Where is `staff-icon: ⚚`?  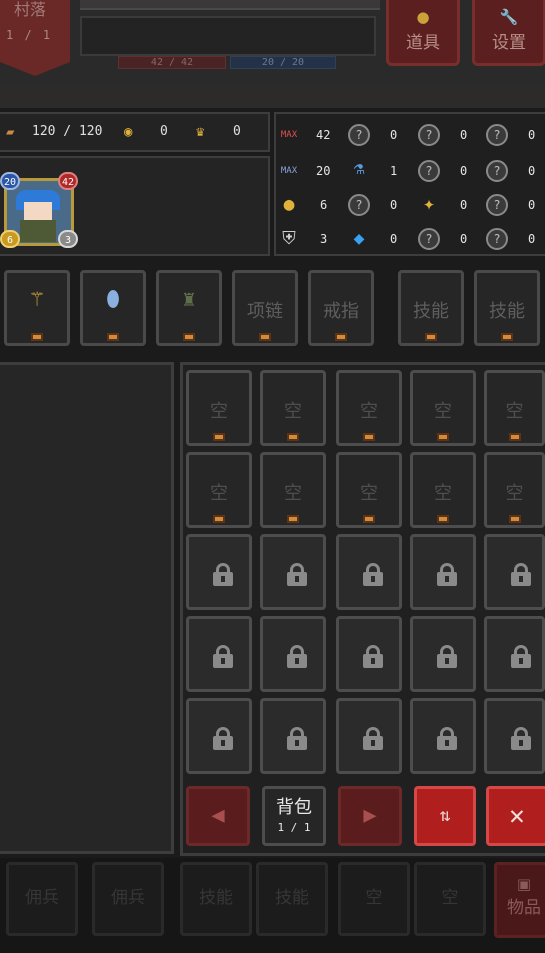
staff-icon: ⚚ is located at coordinates (37, 299).